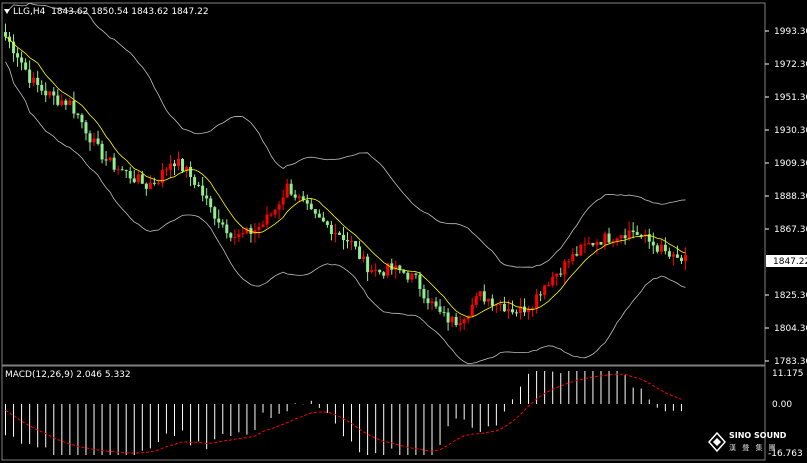 This screenshot has height=463, width=807. Describe the element at coordinates (788, 374) in the screenshot. I see `macd-tick: 11.175` at that location.